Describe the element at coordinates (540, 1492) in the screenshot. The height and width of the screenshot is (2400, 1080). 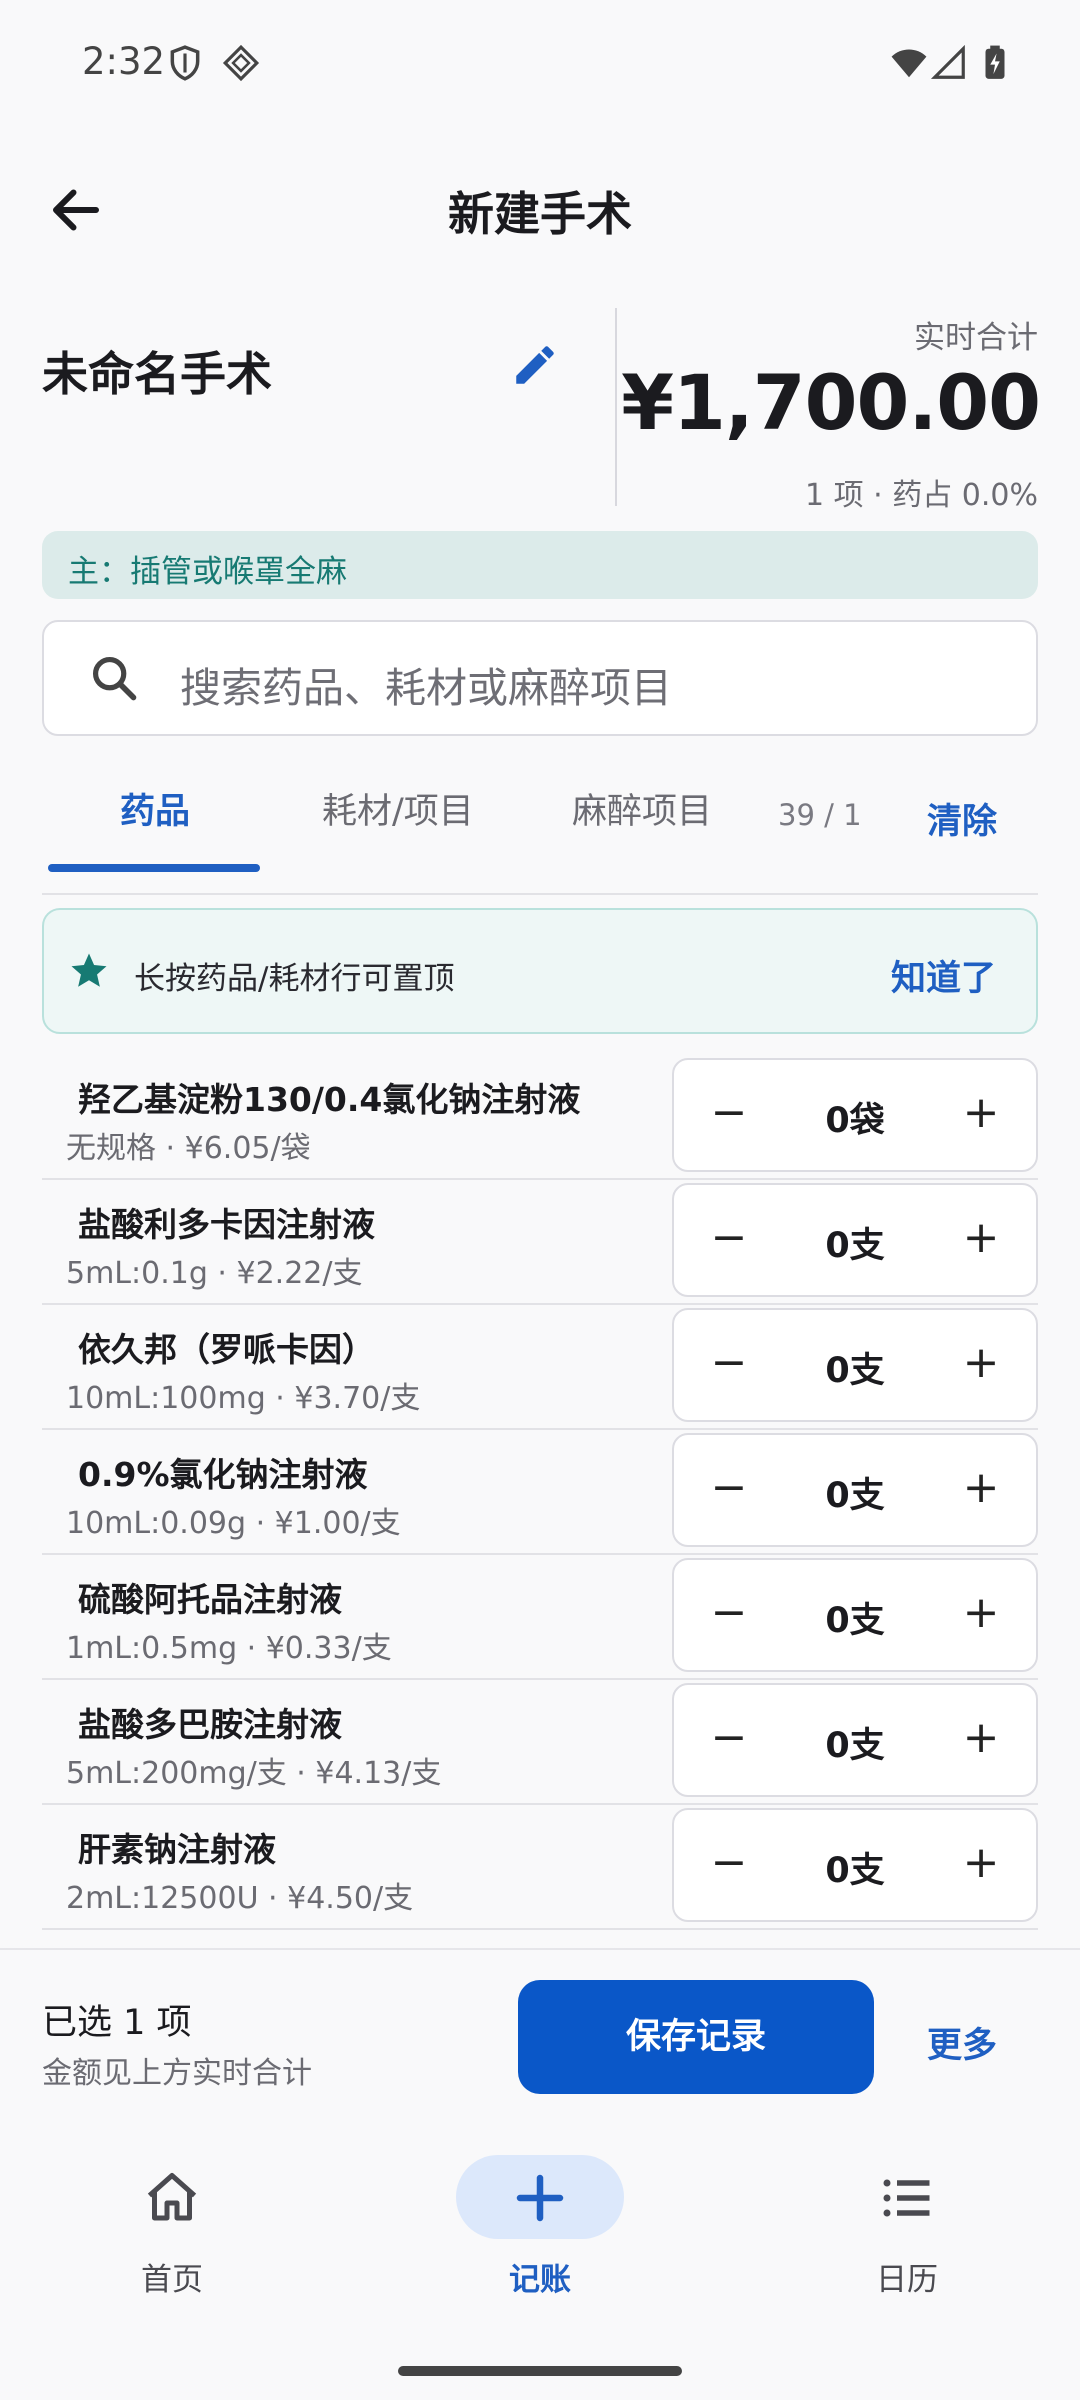
I see `list-item: 0.9%氯化钠注射液 10mL:0.09g · ¥1.00/支 − 0支 +` at that location.